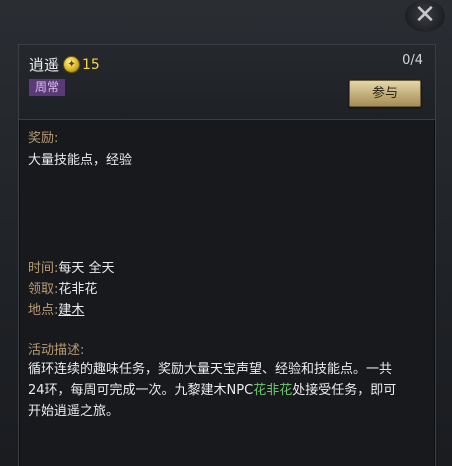 This screenshot has height=466, width=452. What do you see at coordinates (43, 310) in the screenshot?
I see `place-label: 地点:` at bounding box center [43, 310].